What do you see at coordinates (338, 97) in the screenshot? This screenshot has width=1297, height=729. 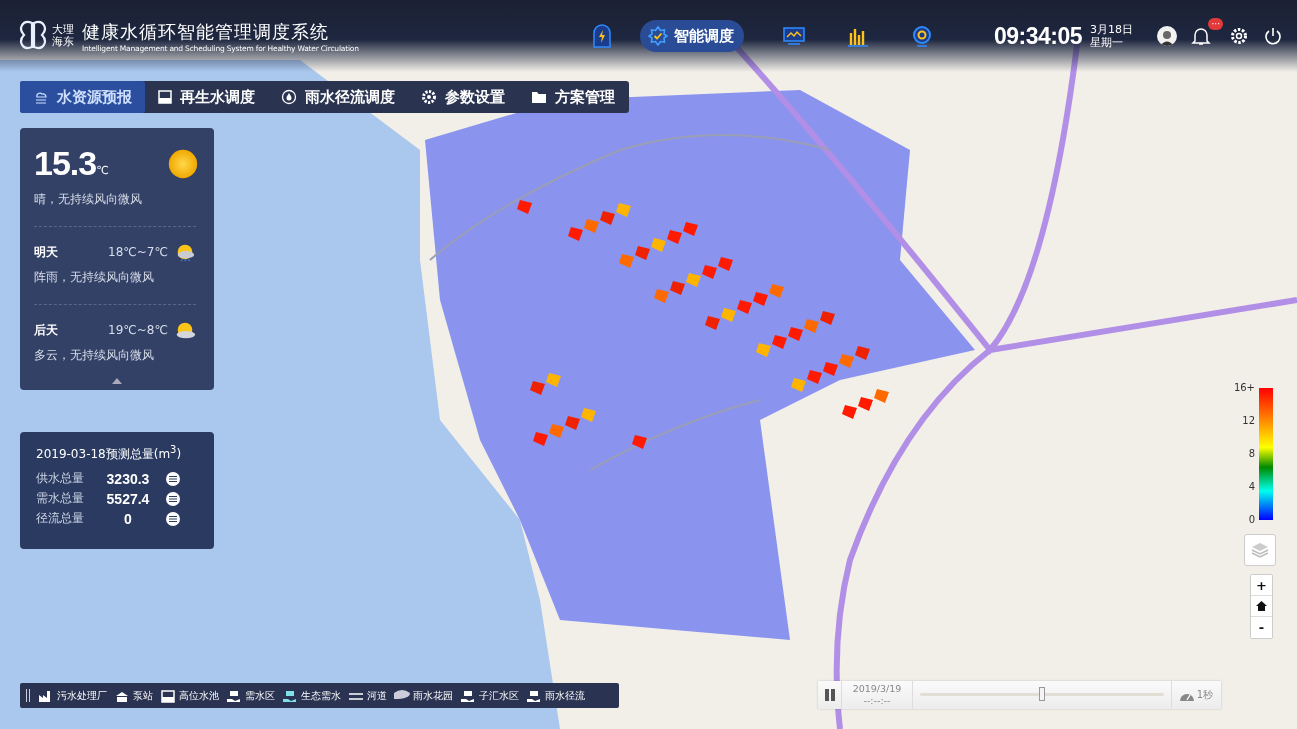 I see `tab: 雨水径流调度` at bounding box center [338, 97].